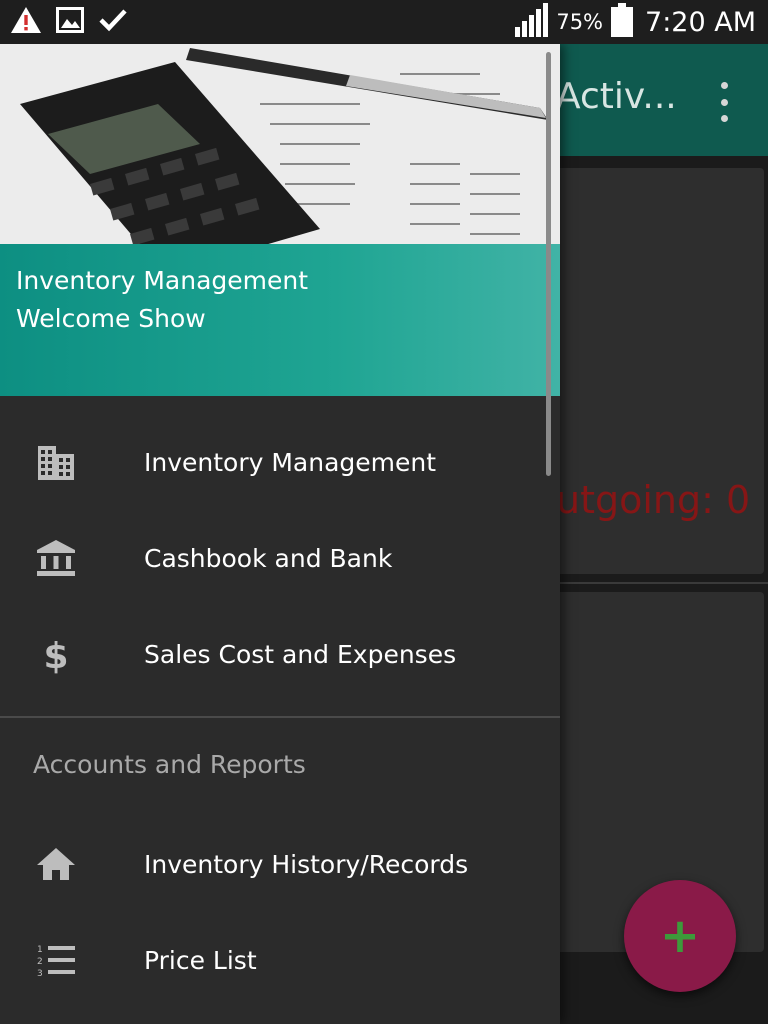  I want to click on dollar-icon: $, so click(56, 654).